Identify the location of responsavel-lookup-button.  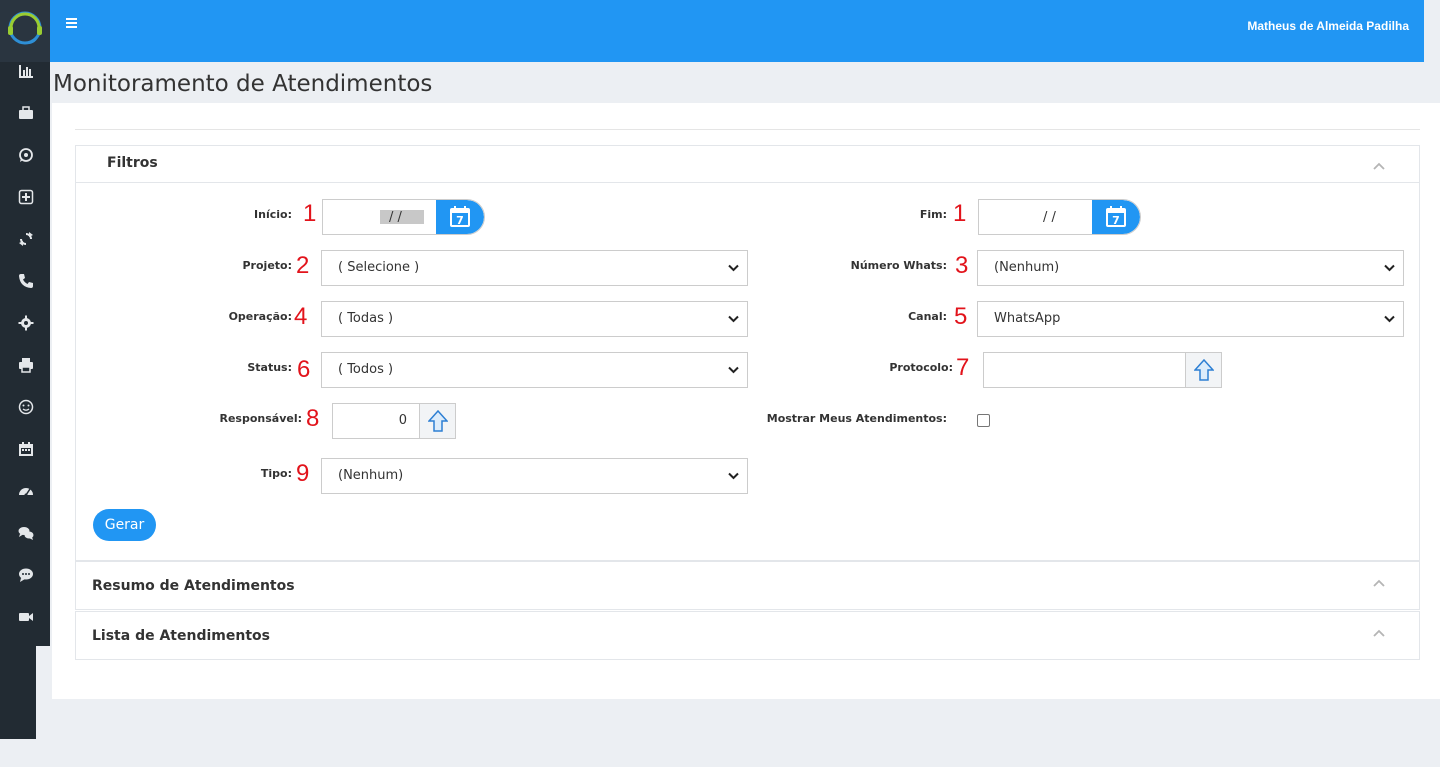
(437, 421).